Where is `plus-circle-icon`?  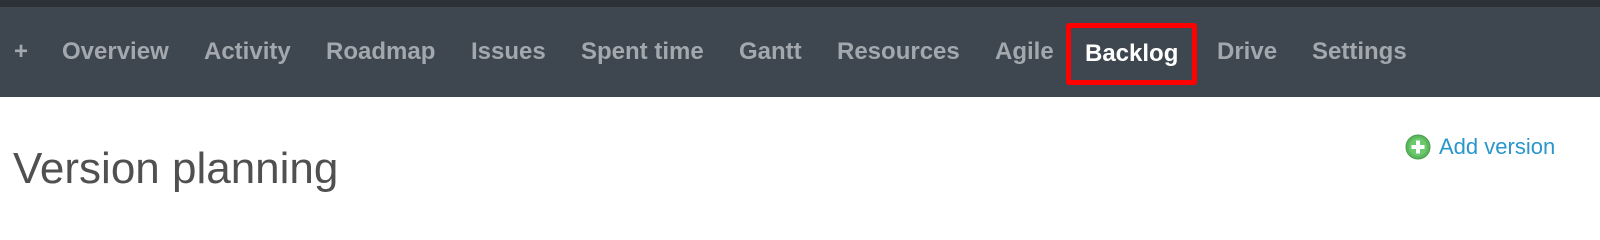
plus-circle-icon is located at coordinates (1418, 147).